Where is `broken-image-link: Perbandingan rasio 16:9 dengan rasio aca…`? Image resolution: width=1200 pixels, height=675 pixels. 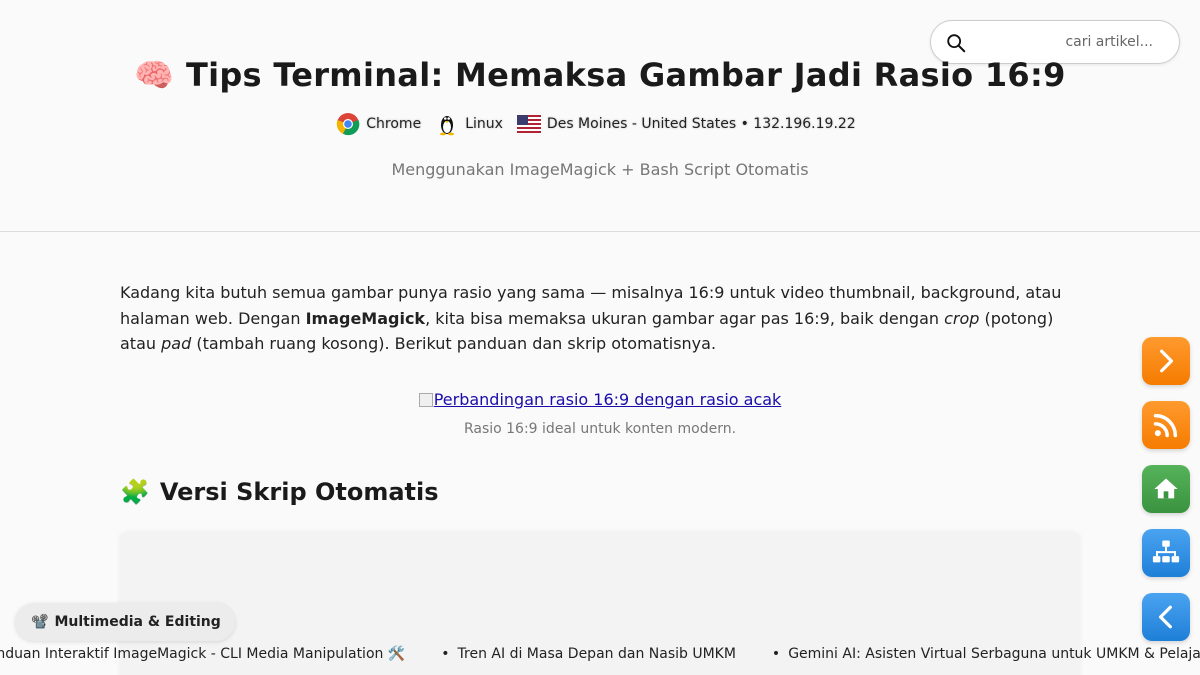 broken-image-link: Perbandingan rasio 16:9 dengan rasio aca… is located at coordinates (600, 399).